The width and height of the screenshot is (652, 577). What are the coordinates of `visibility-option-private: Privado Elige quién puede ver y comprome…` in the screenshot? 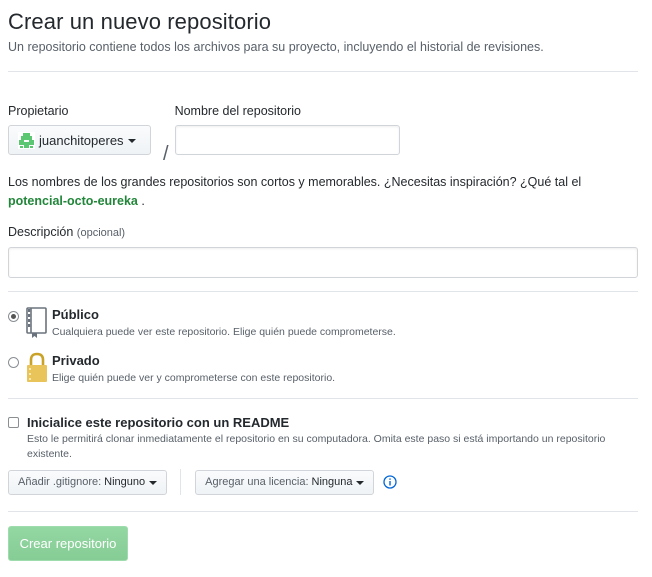 It's located at (323, 375).